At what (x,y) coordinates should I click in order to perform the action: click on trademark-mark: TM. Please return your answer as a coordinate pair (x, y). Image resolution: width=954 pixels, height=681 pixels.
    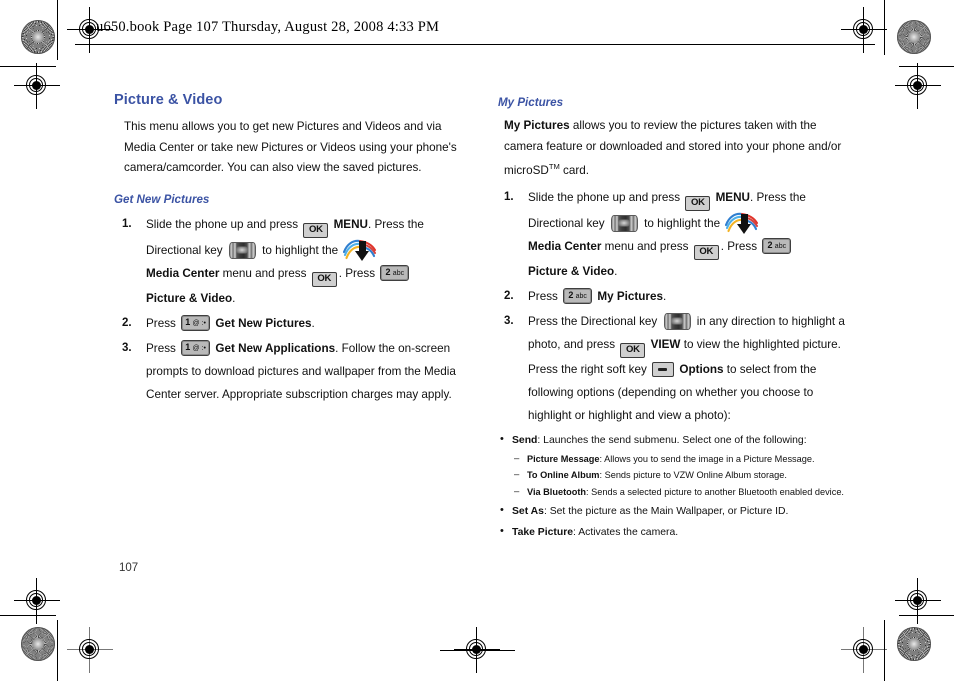
    Looking at the image, I should click on (554, 166).